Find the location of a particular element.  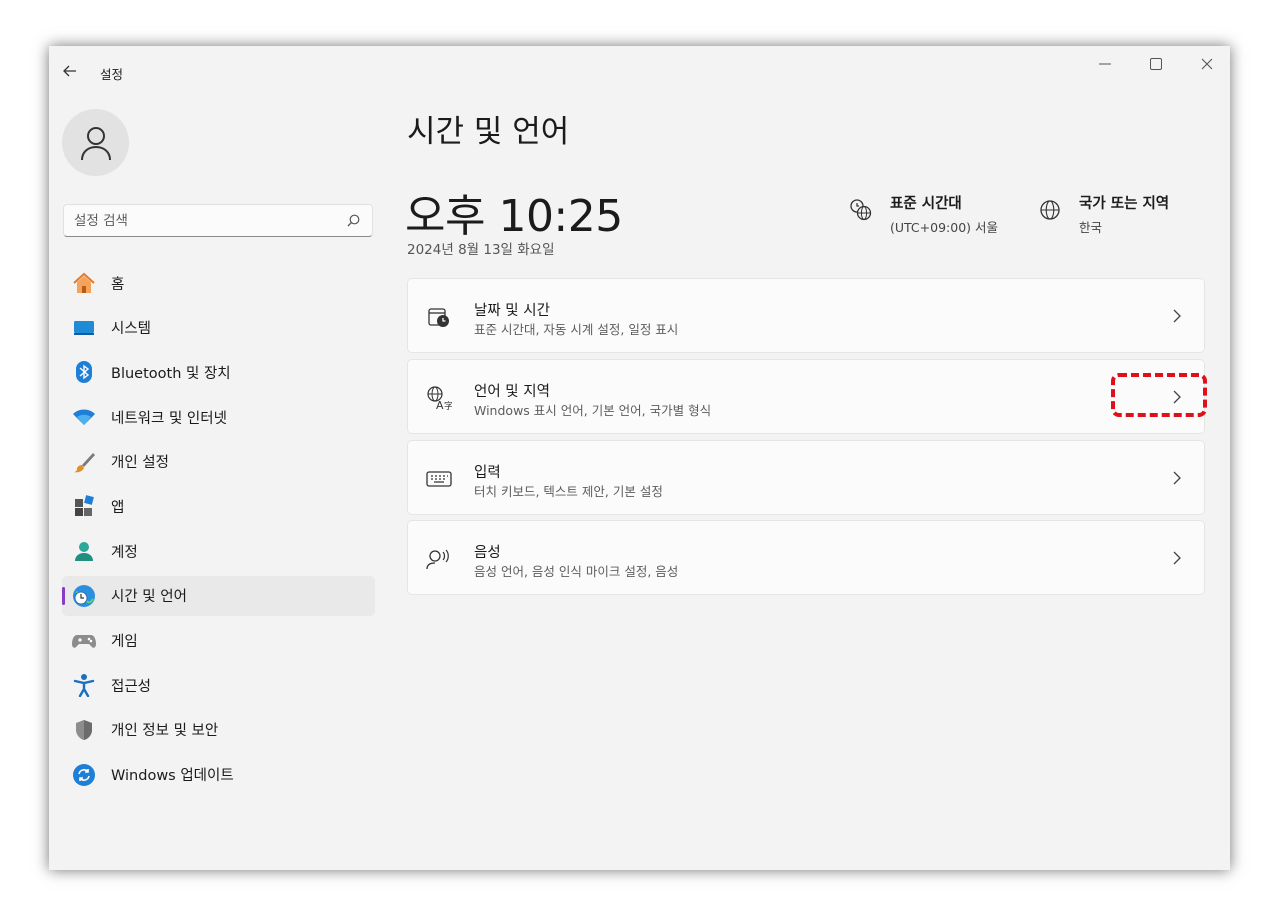

sidebar-item-label: 접근성 is located at coordinates (131, 686).